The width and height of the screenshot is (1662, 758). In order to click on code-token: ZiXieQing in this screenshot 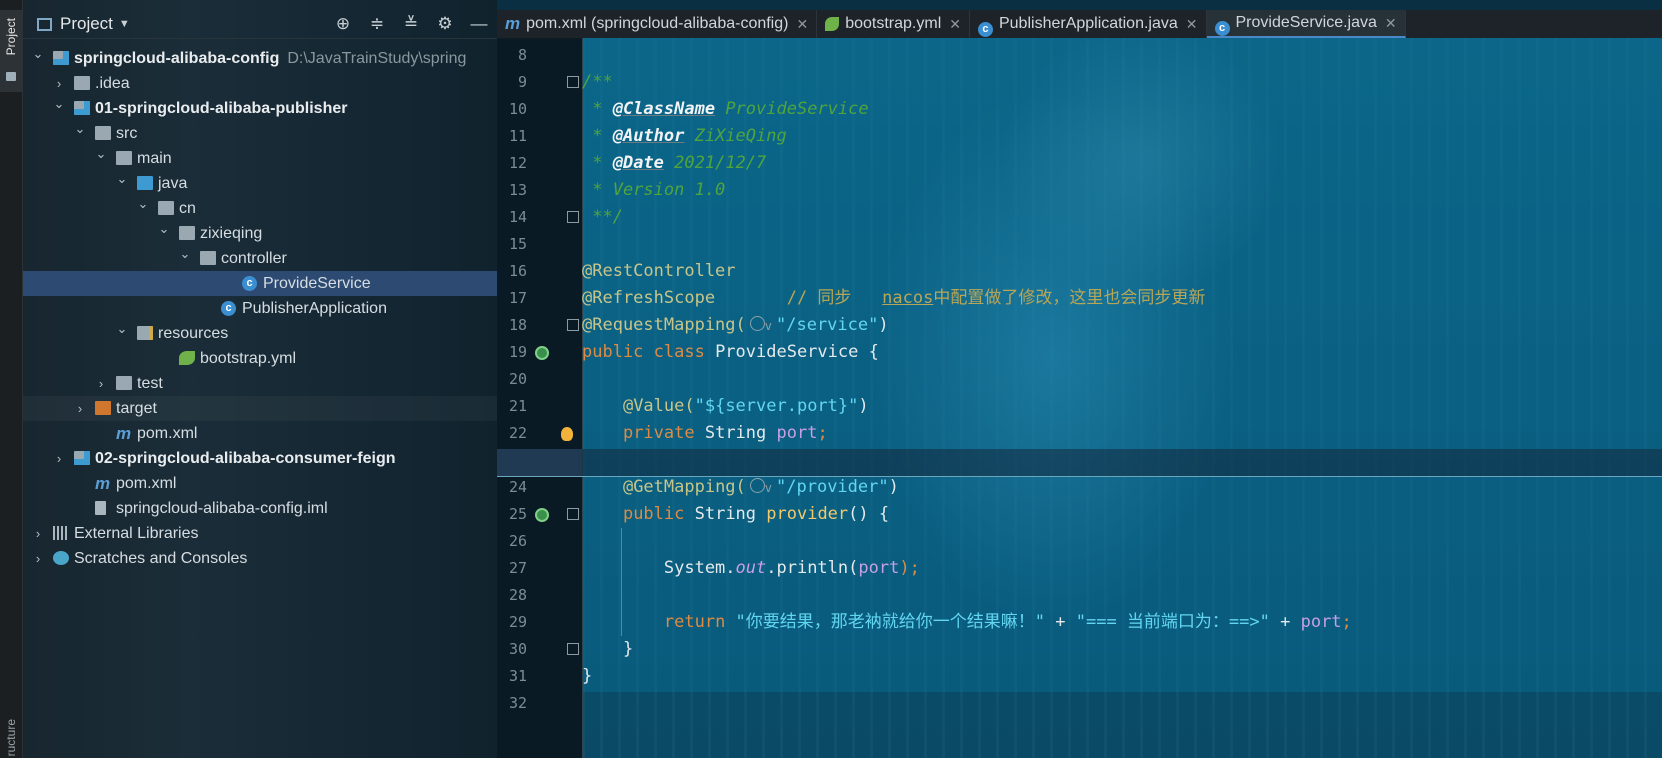, I will do `click(735, 136)`.